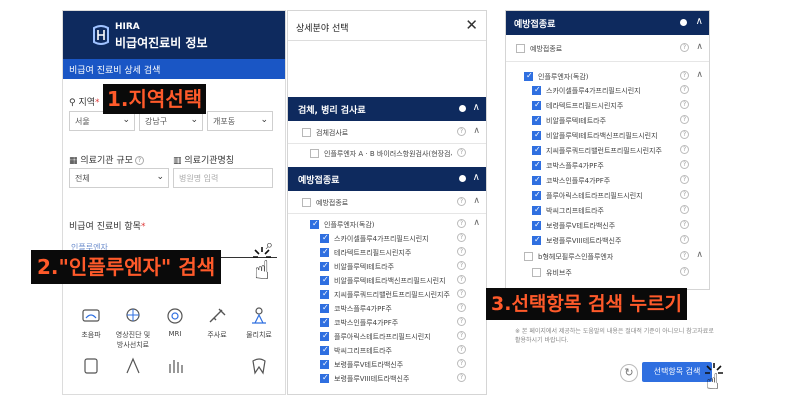  I want to click on list-item: 플루아릭스테트라프리필드시린지?, so click(607, 196).